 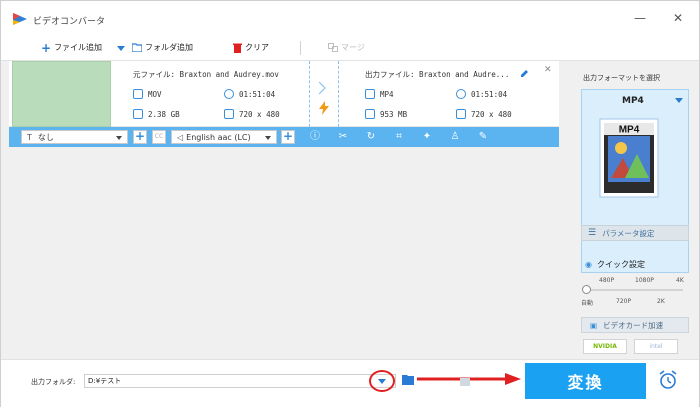 I want to click on conversion-arrow-zone, so click(x=324, y=94).